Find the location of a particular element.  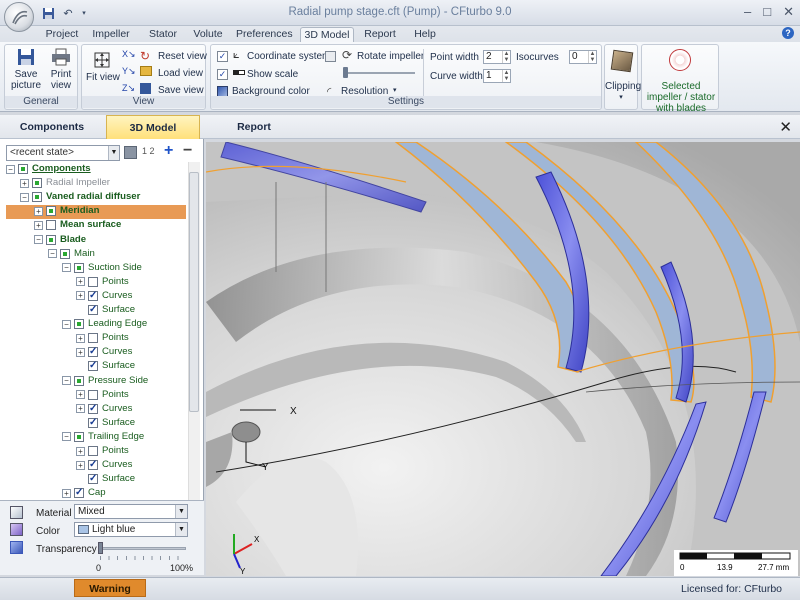

tree-node: + Radial Impeller is located at coordinates (65, 183).